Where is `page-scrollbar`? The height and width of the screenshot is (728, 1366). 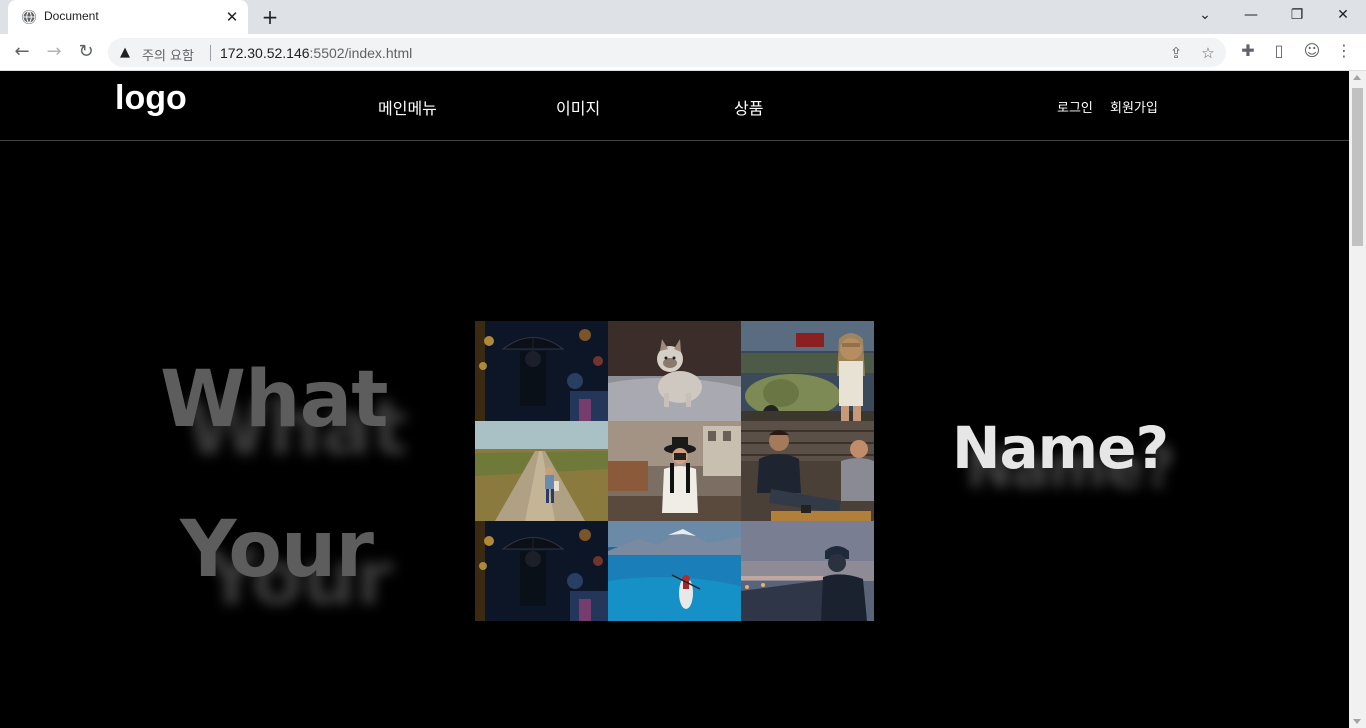
page-scrollbar is located at coordinates (1357, 399).